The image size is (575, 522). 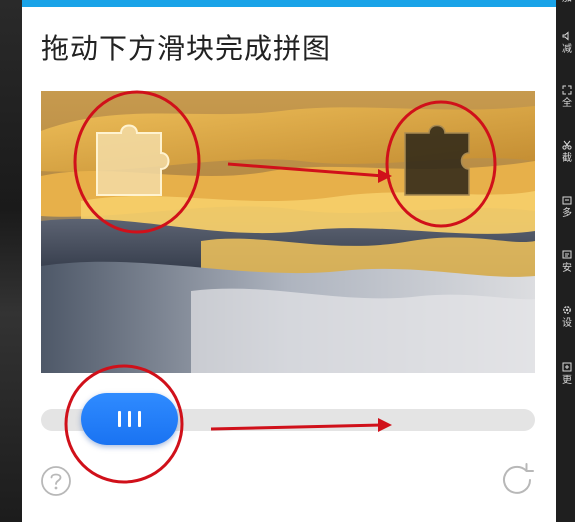 What do you see at coordinates (133, 160) in the screenshot?
I see `puzzle-piece` at bounding box center [133, 160].